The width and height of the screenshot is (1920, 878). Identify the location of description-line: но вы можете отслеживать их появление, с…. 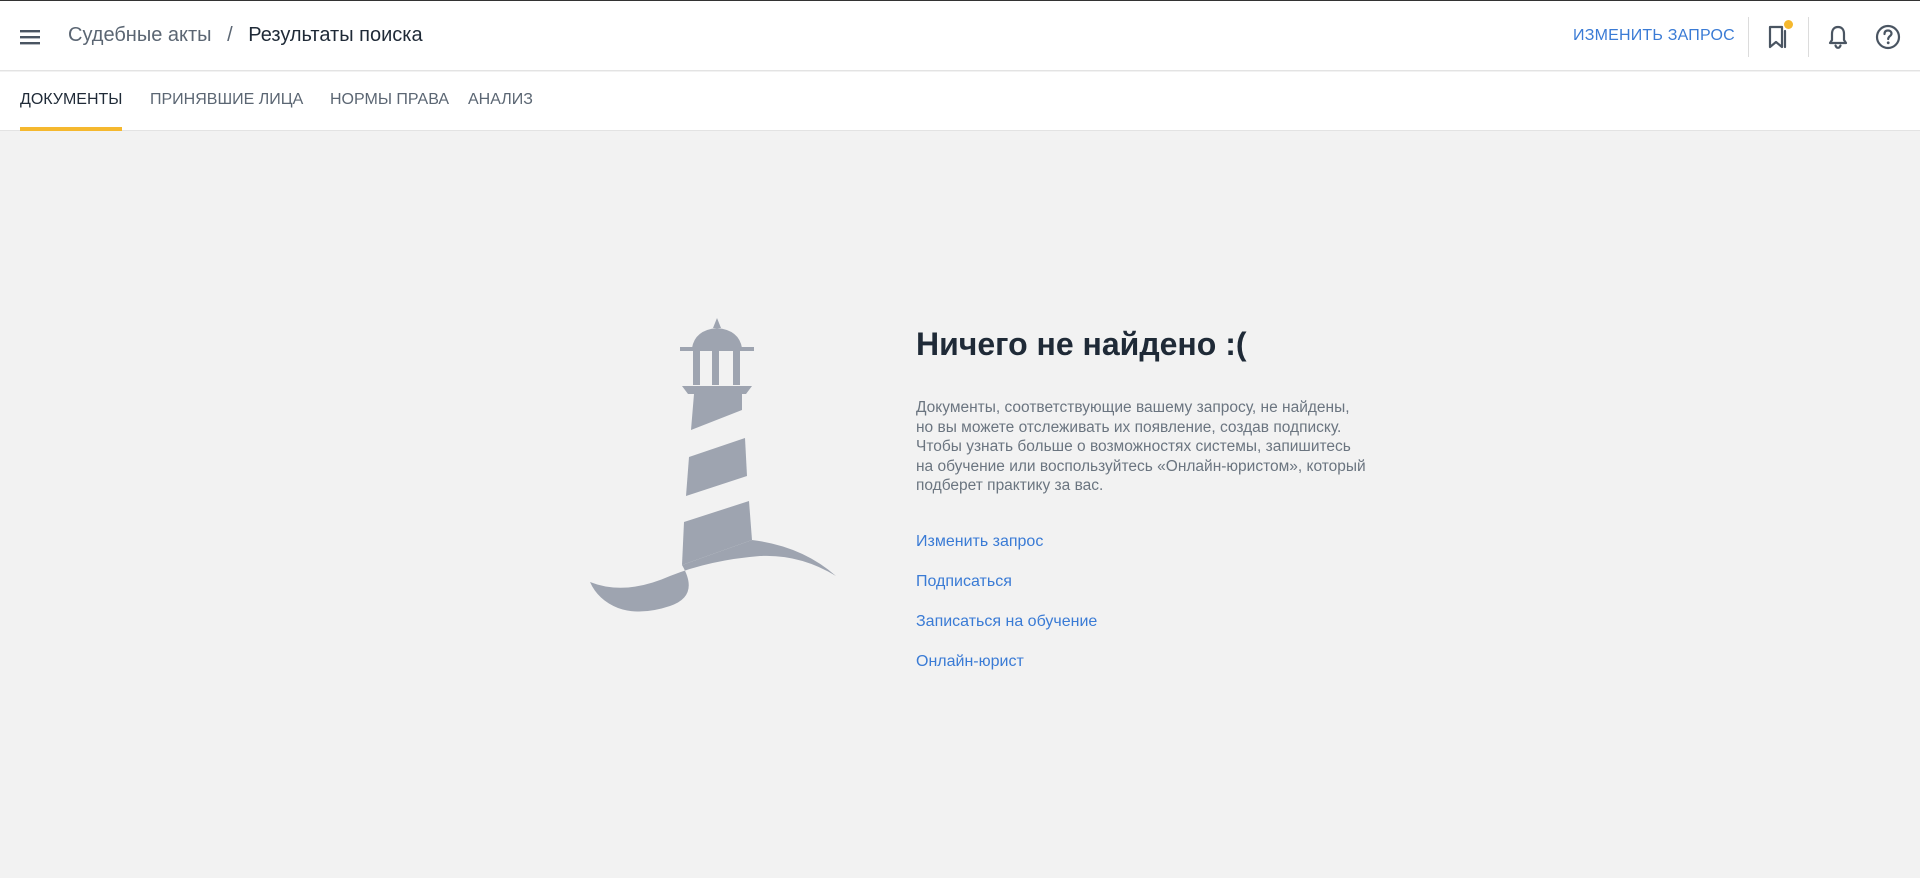
(1129, 427).